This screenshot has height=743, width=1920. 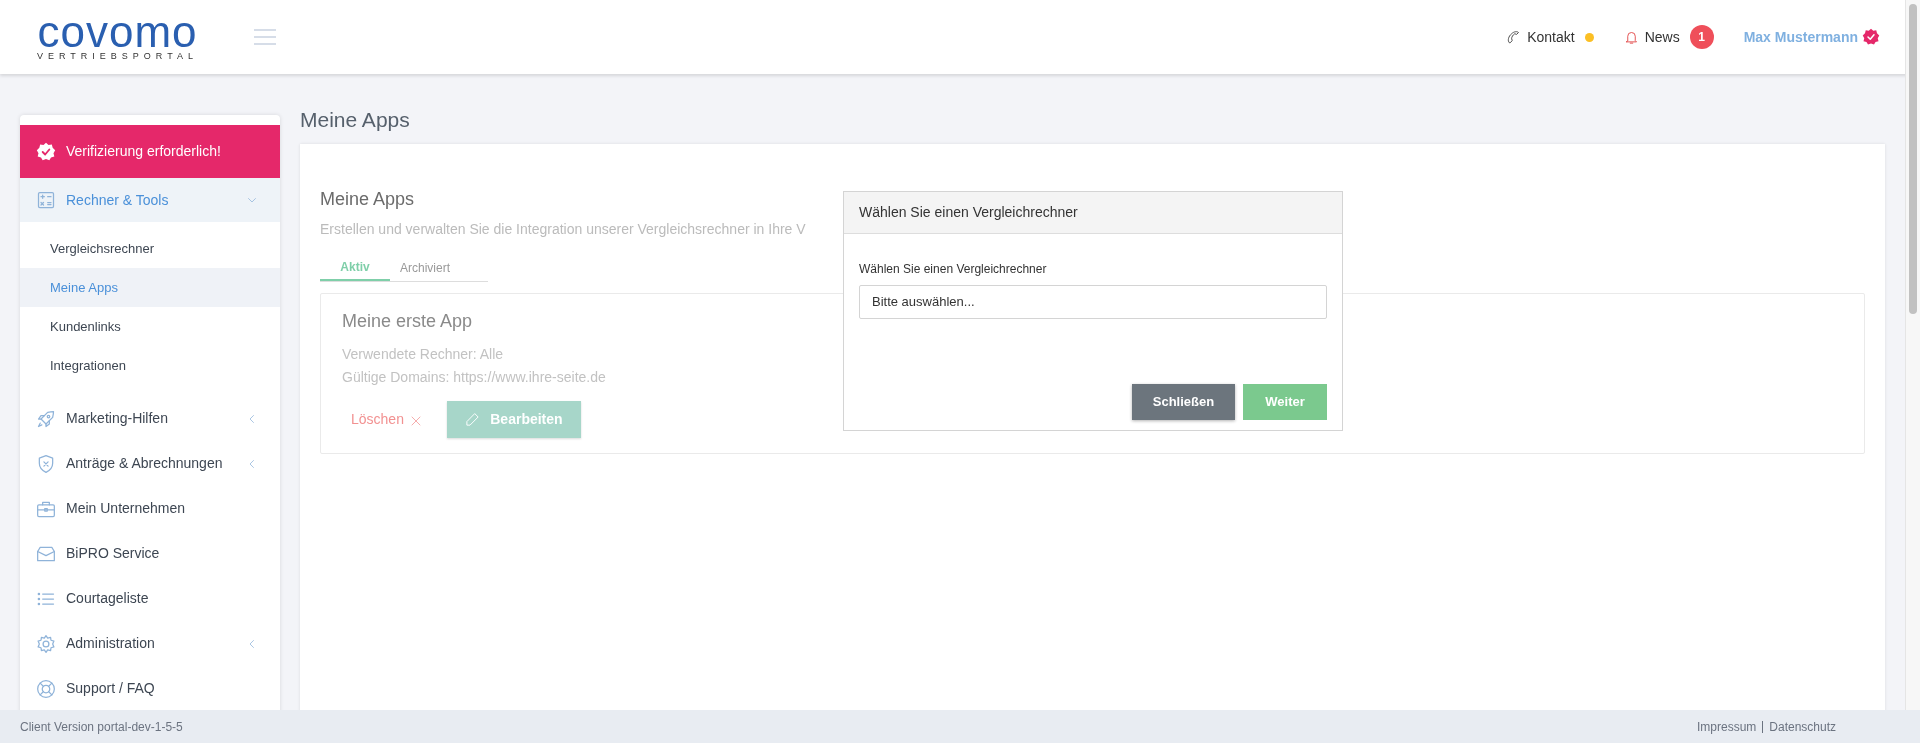 I want to click on sidebar-subitem: Vergleichsrechner, so click(x=150, y=248).